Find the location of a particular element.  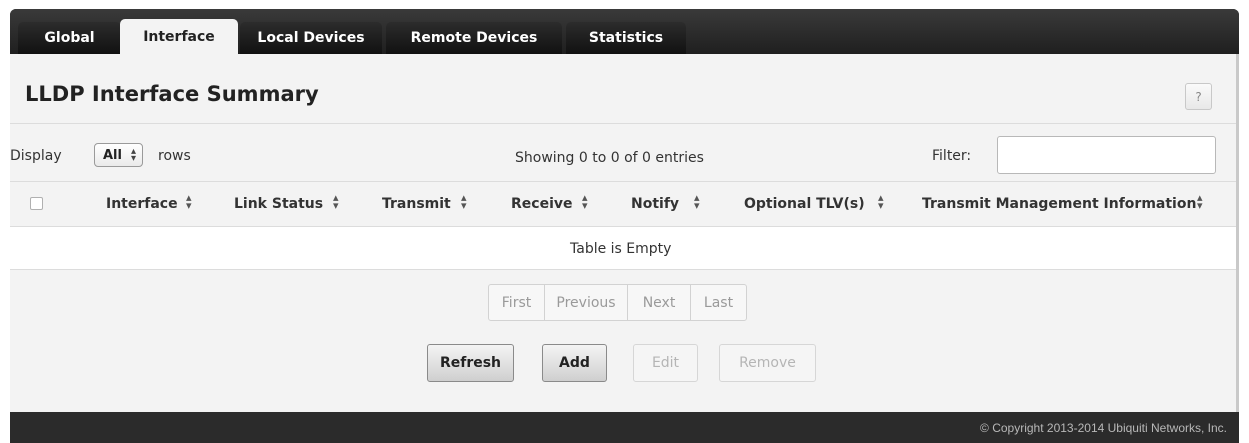

tab-interface: Interface is located at coordinates (179, 36).